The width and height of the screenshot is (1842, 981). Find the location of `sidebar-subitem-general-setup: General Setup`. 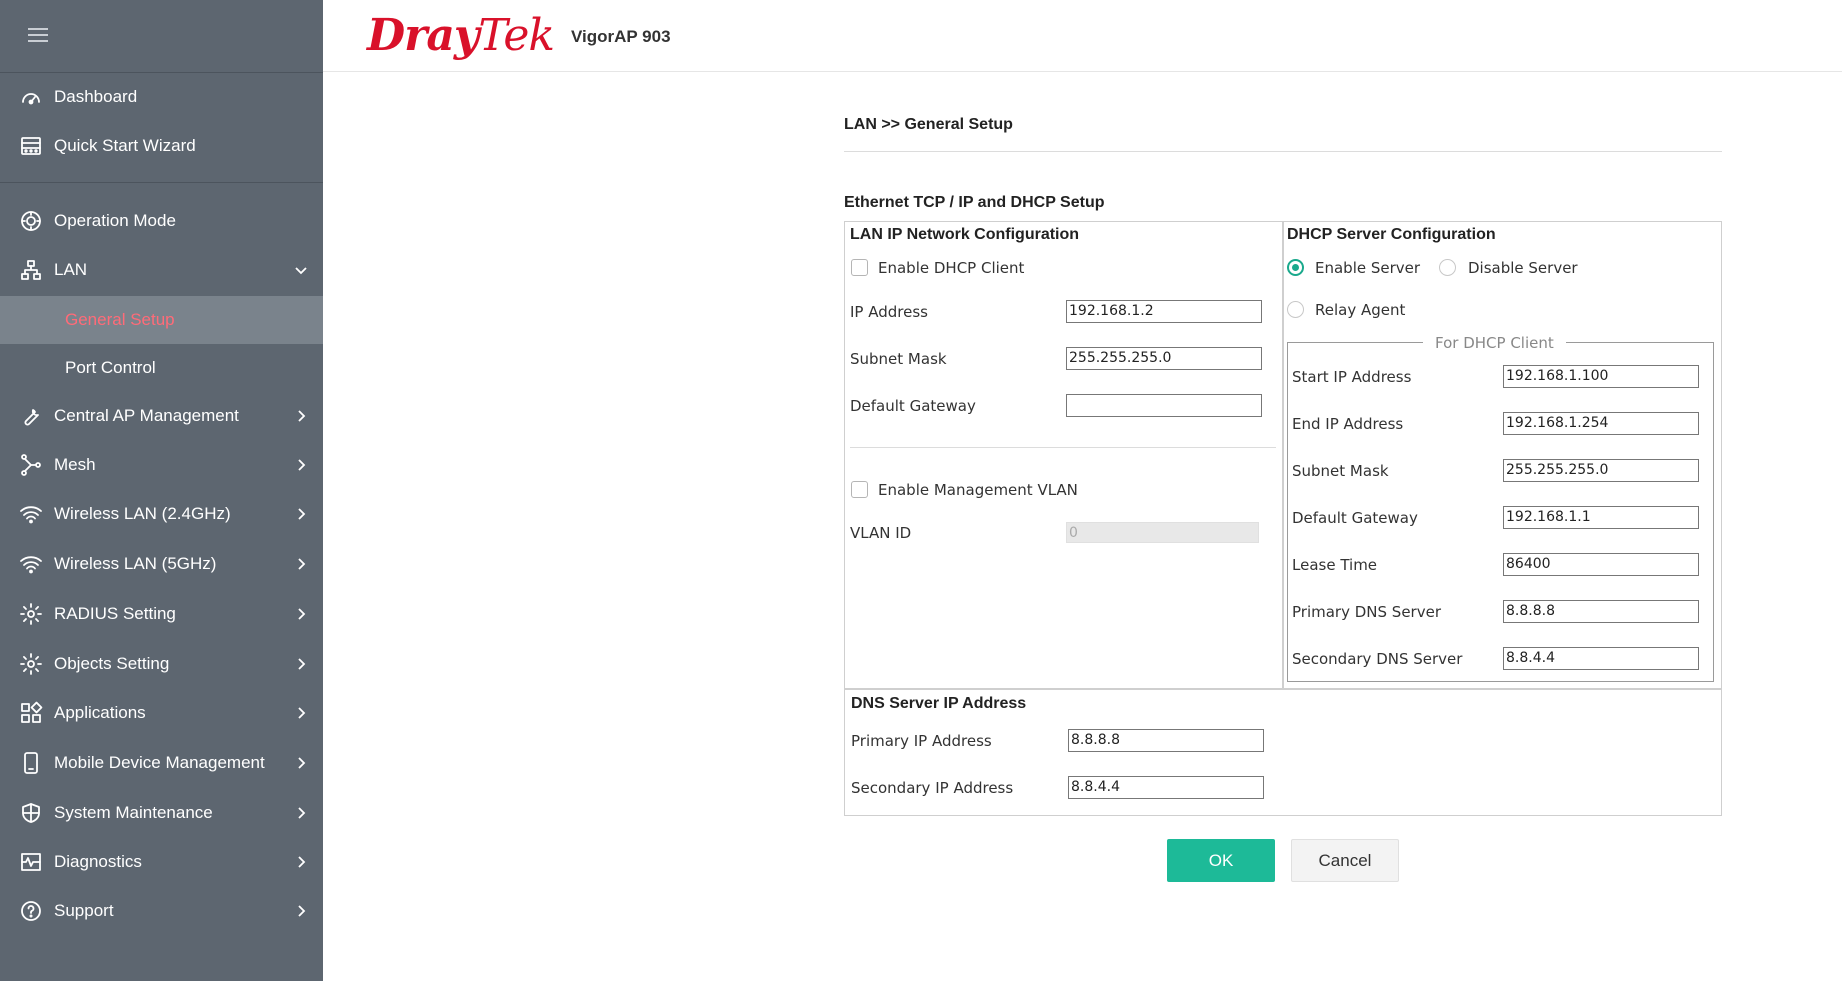

sidebar-subitem-general-setup: General Setup is located at coordinates (161, 320).